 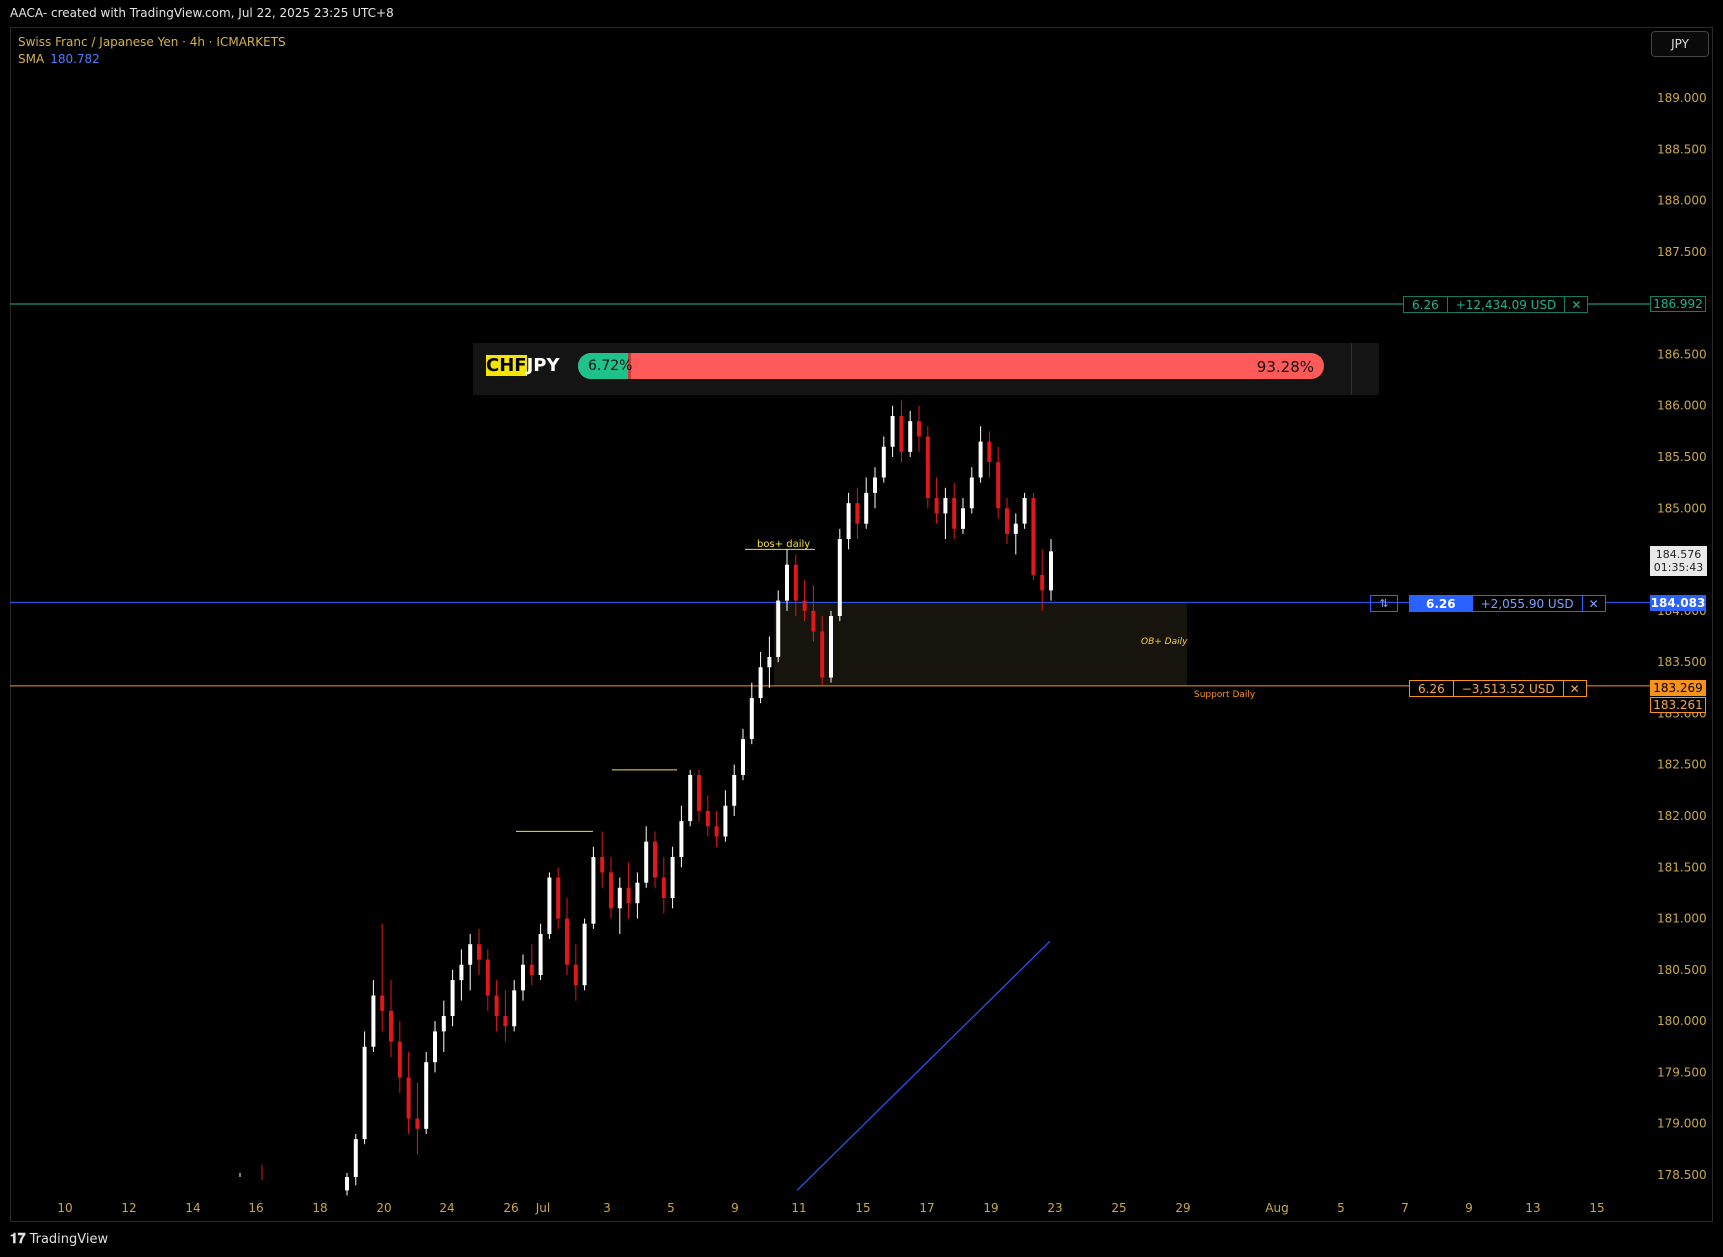 I want to click on x-tick-label: Aug, so click(x=1276, y=1208).